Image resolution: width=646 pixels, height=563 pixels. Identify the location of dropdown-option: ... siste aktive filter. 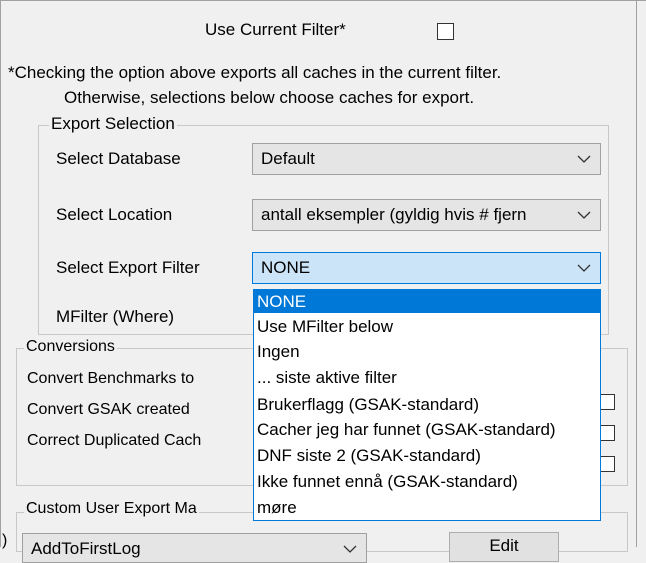
(427, 377).